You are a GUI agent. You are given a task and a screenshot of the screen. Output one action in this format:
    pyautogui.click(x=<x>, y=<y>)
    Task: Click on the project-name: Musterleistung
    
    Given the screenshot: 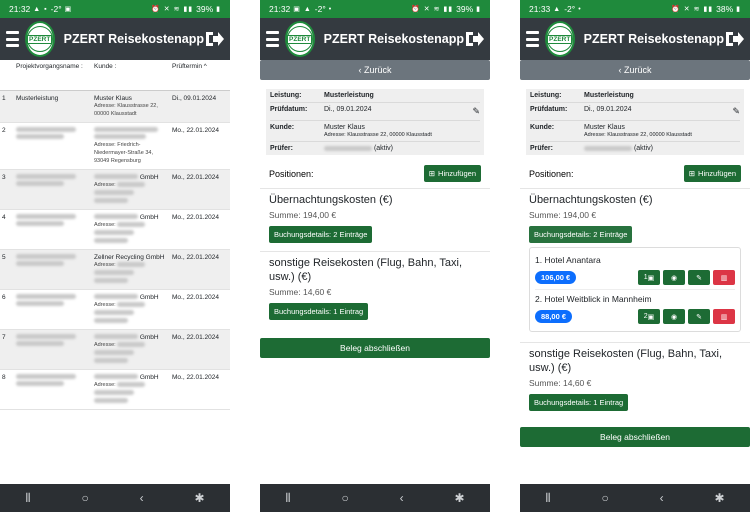 What is the action you would take?
    pyautogui.click(x=37, y=98)
    